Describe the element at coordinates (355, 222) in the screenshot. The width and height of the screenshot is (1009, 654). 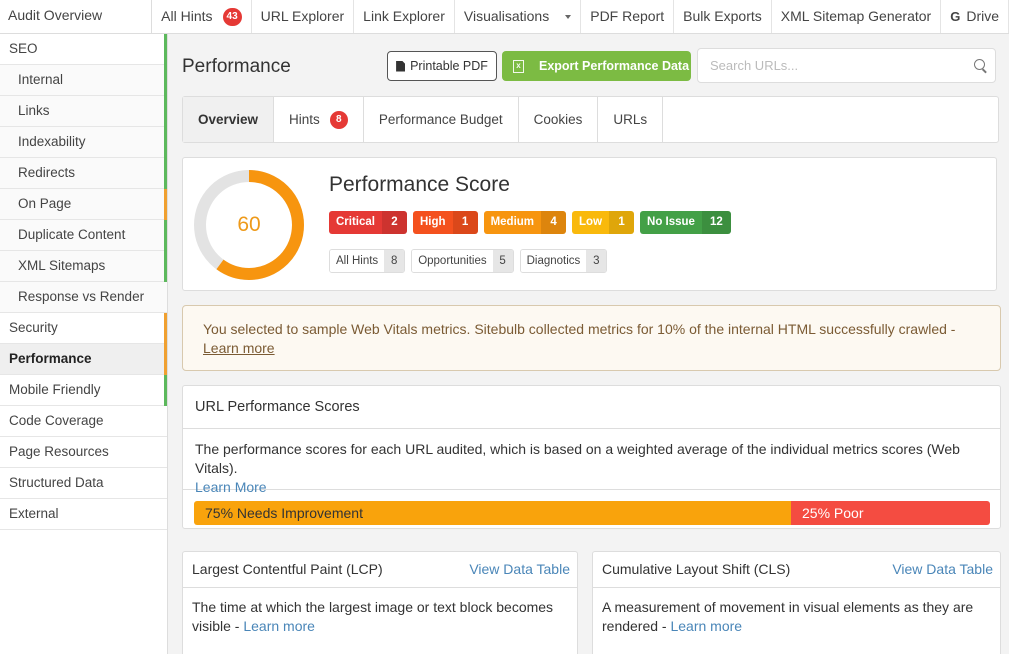
I see `severity-label: Critical` at that location.